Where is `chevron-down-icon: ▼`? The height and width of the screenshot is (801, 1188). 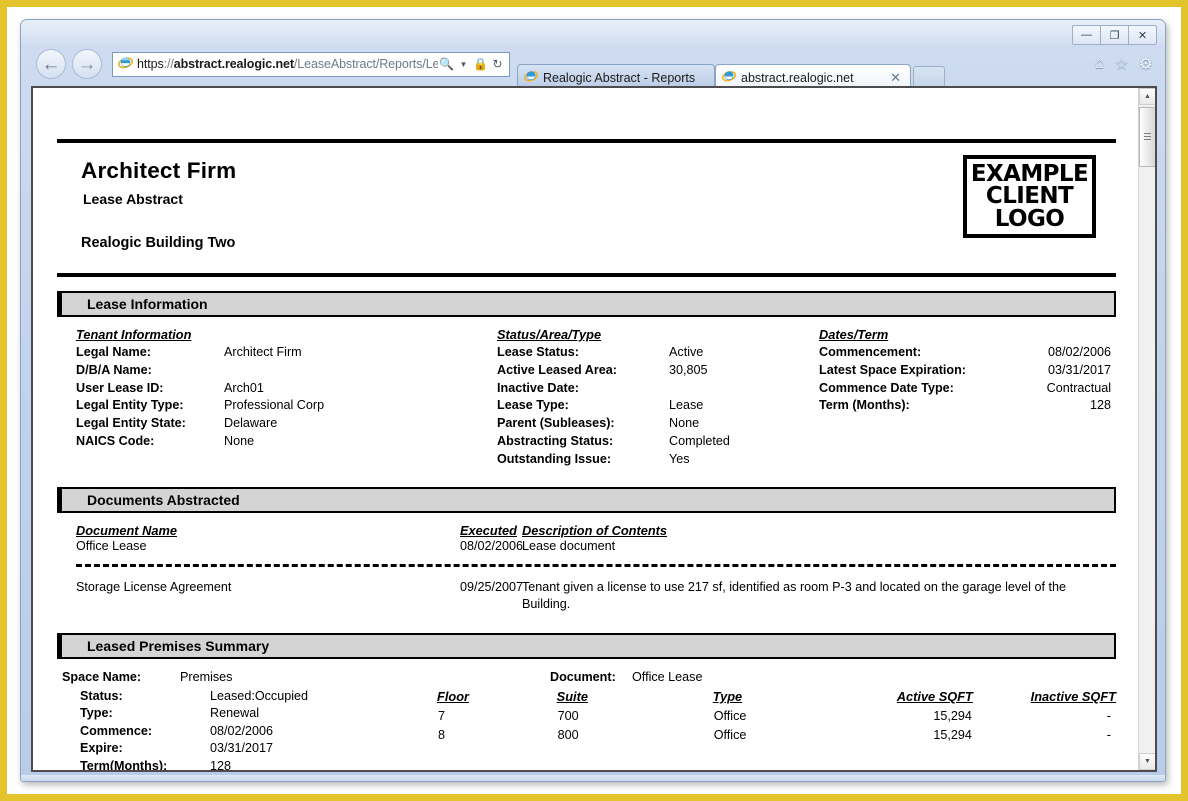 chevron-down-icon: ▼ is located at coordinates (463, 64).